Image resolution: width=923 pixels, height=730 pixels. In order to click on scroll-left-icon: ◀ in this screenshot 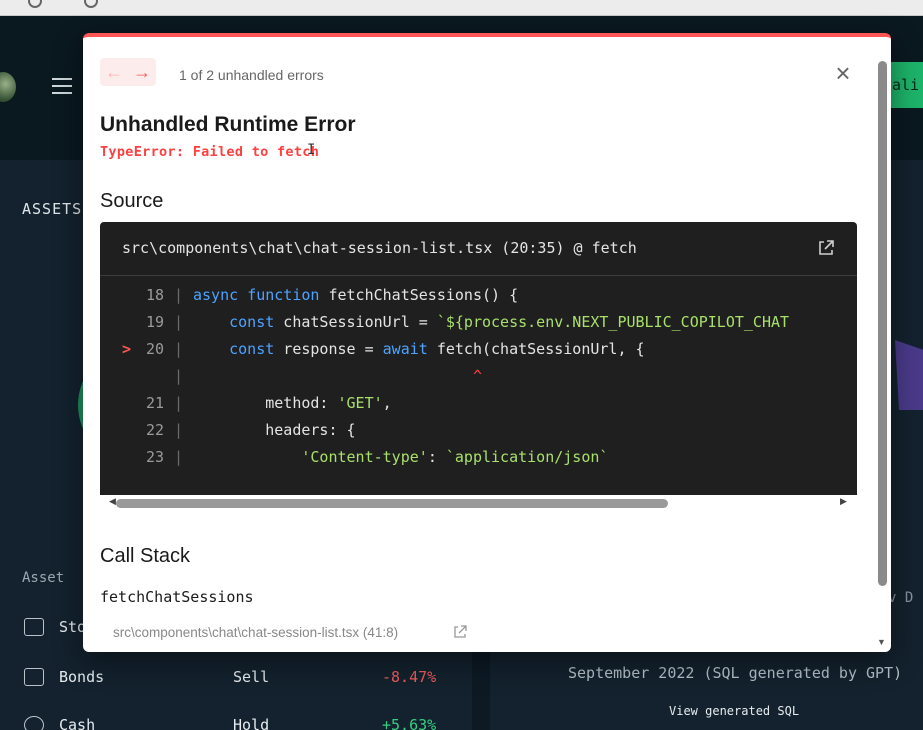, I will do `click(112, 501)`.